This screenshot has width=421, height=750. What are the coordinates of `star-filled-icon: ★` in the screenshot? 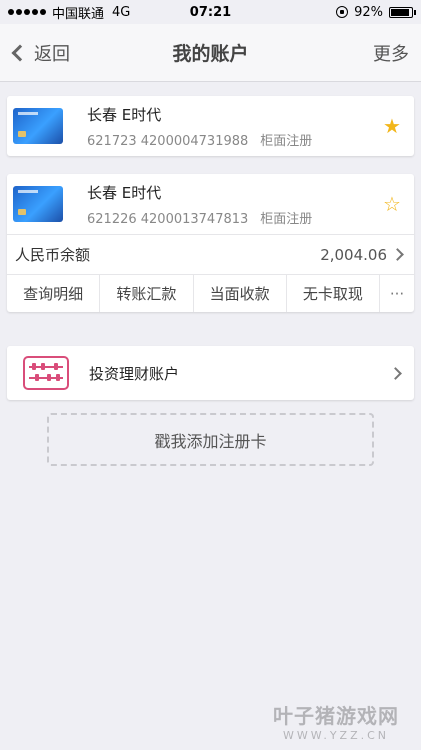 It's located at (392, 126).